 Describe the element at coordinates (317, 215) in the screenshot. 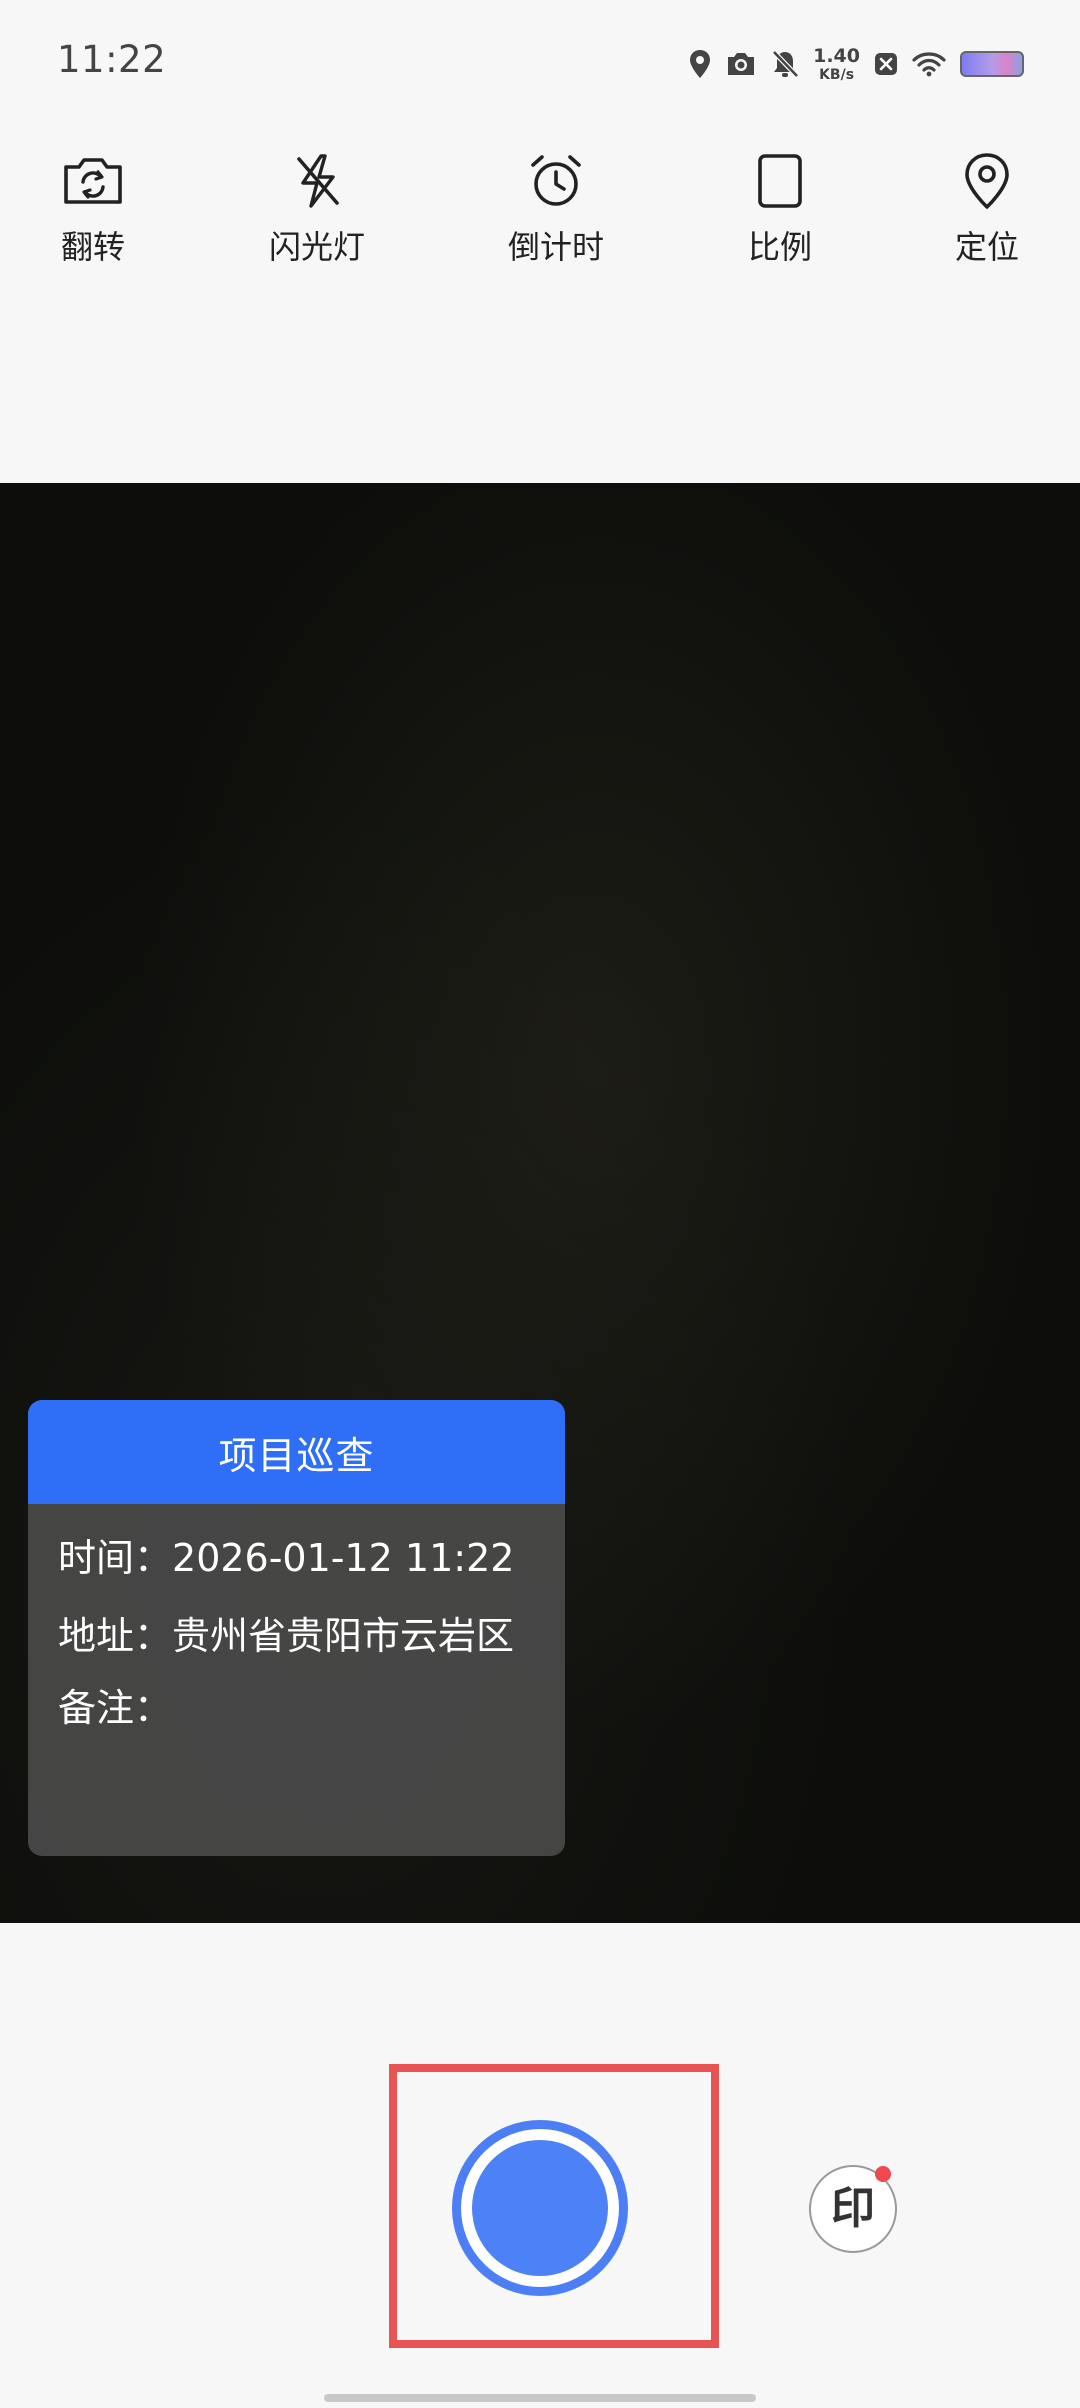

I see `flash-button: 闪光灯` at that location.